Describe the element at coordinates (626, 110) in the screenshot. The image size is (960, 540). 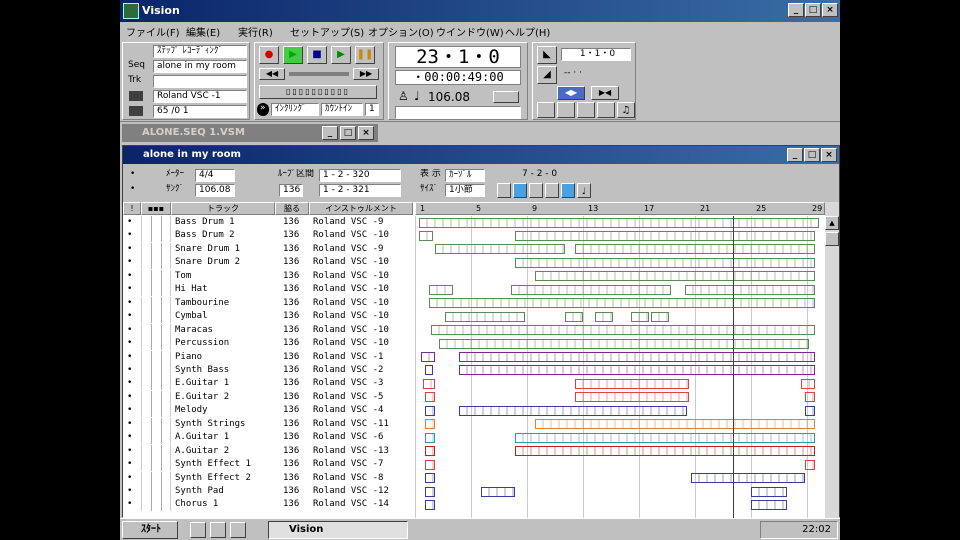
I see `view-notation-icon: ♫` at that location.